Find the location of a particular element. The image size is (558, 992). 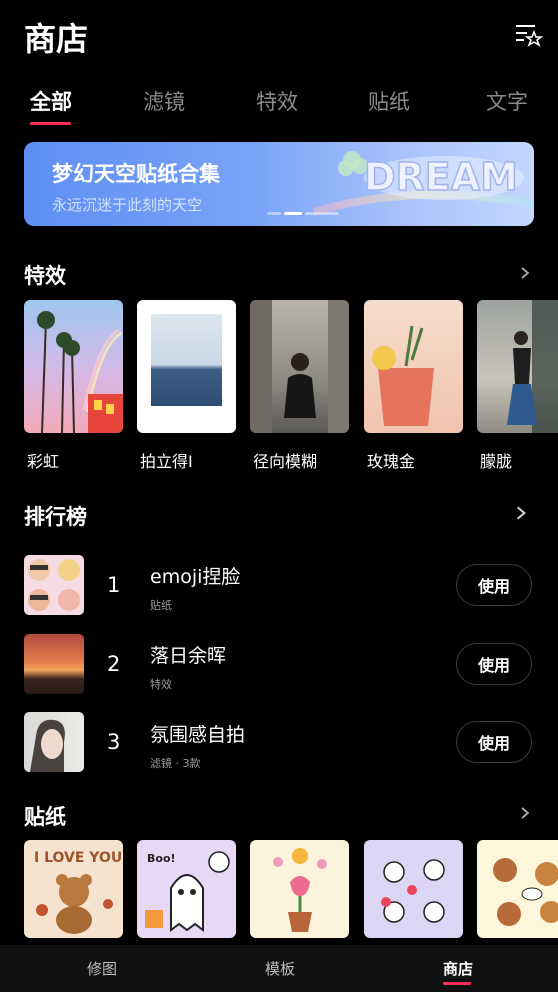

effect-card-rose-gold is located at coordinates (413, 366).